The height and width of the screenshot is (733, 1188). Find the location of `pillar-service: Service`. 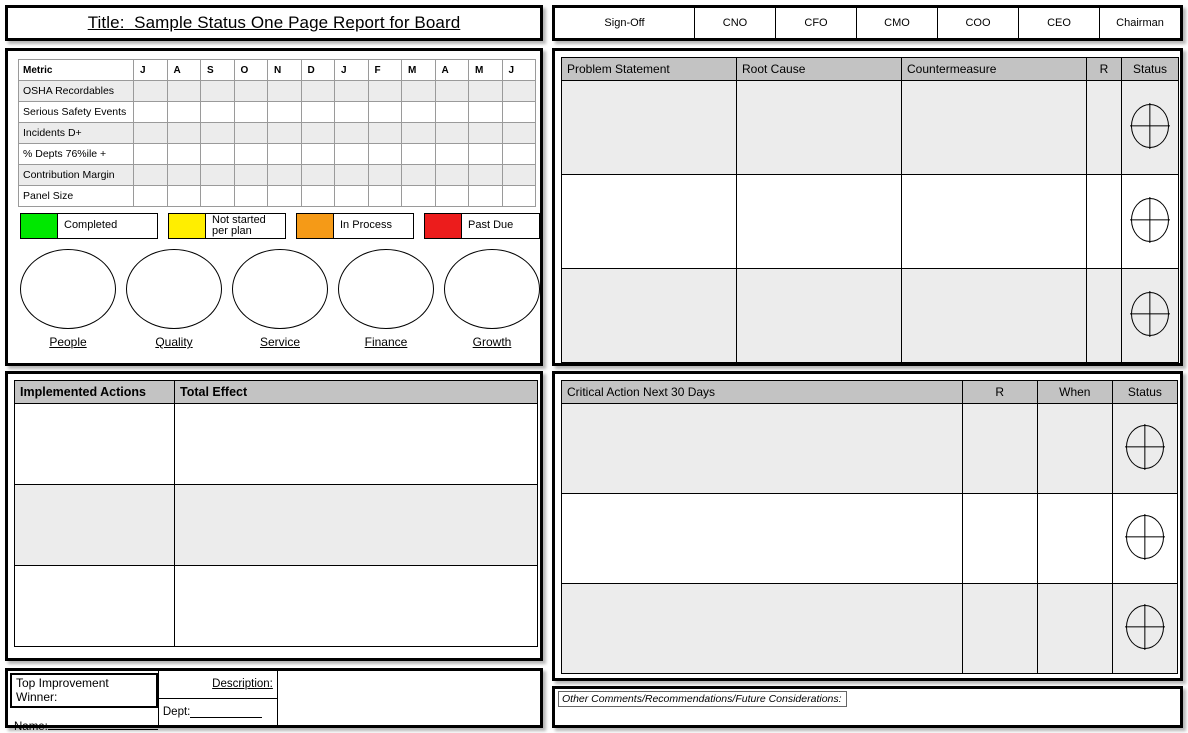

pillar-service: Service is located at coordinates (280, 299).